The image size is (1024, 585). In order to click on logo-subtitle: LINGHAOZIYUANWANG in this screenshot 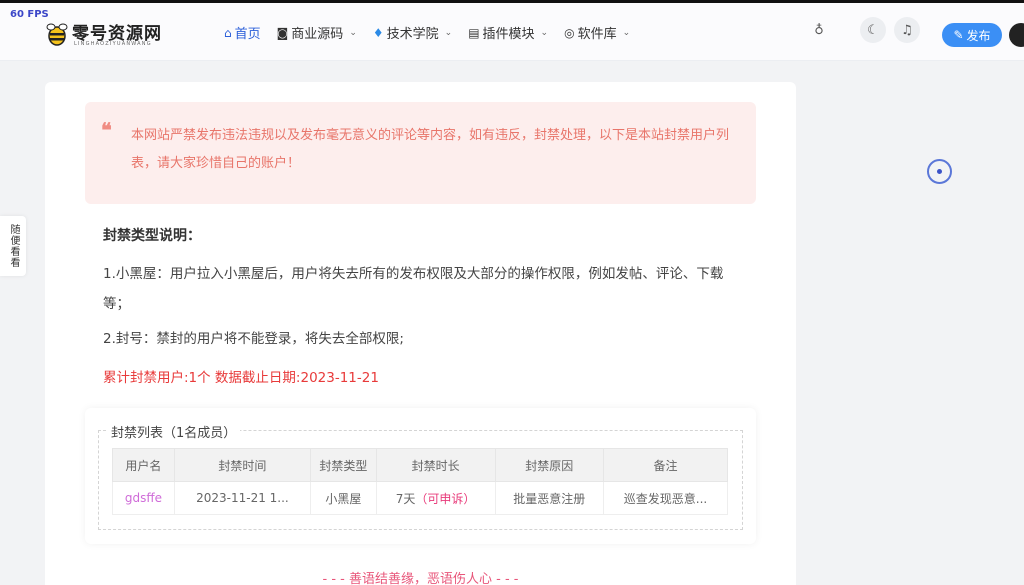, I will do `click(113, 44)`.